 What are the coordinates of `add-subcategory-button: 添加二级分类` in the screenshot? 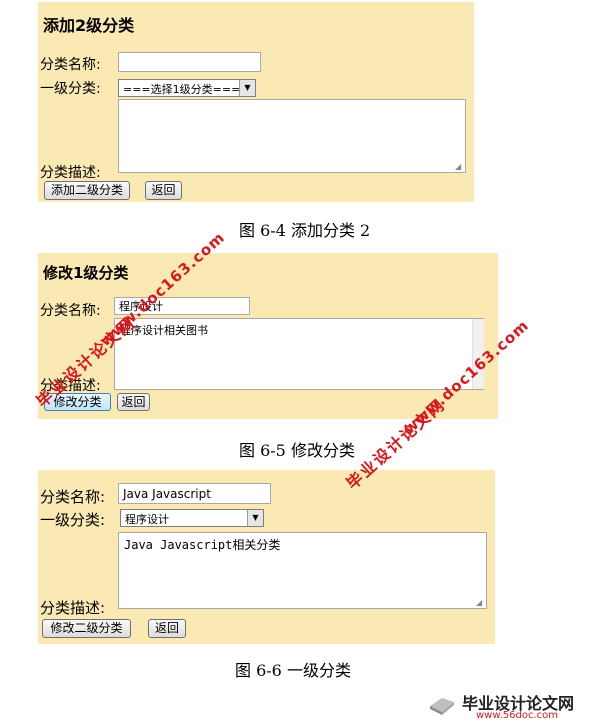 It's located at (87, 190).